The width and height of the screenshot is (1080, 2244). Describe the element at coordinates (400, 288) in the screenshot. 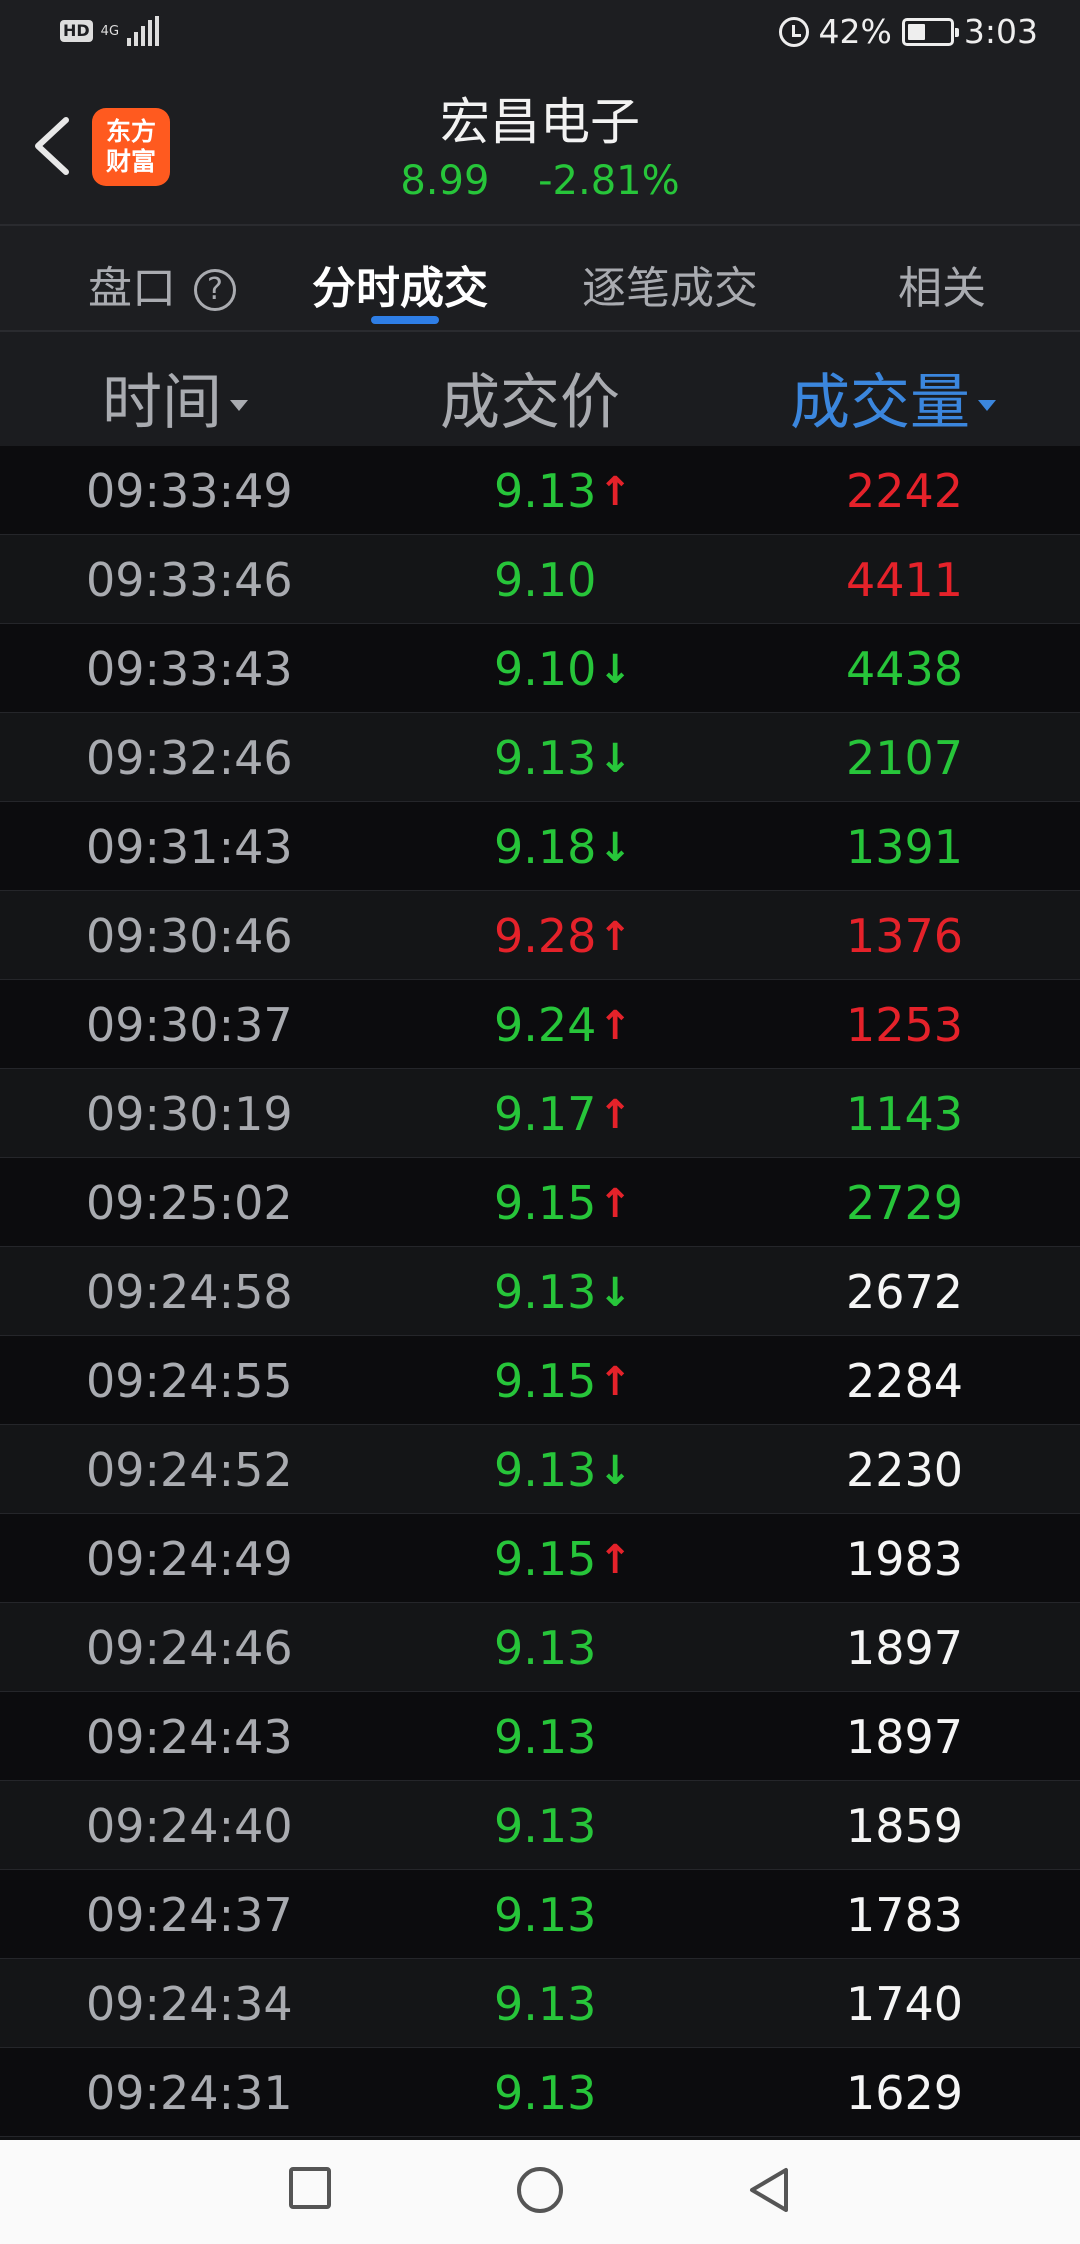

I see `tab-label: 分时成交` at that location.